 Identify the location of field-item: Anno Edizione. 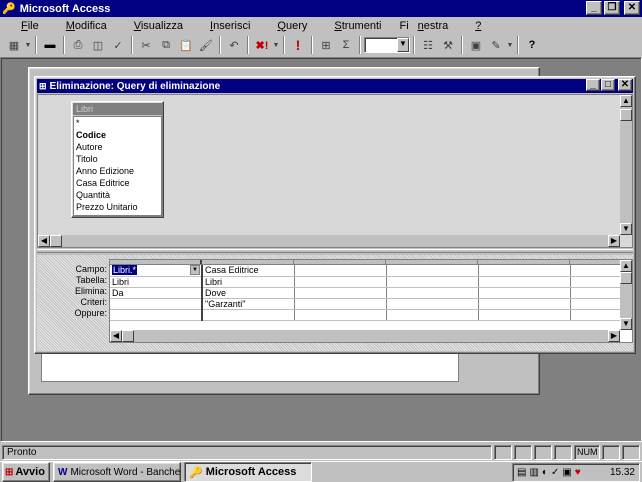
(118, 171).